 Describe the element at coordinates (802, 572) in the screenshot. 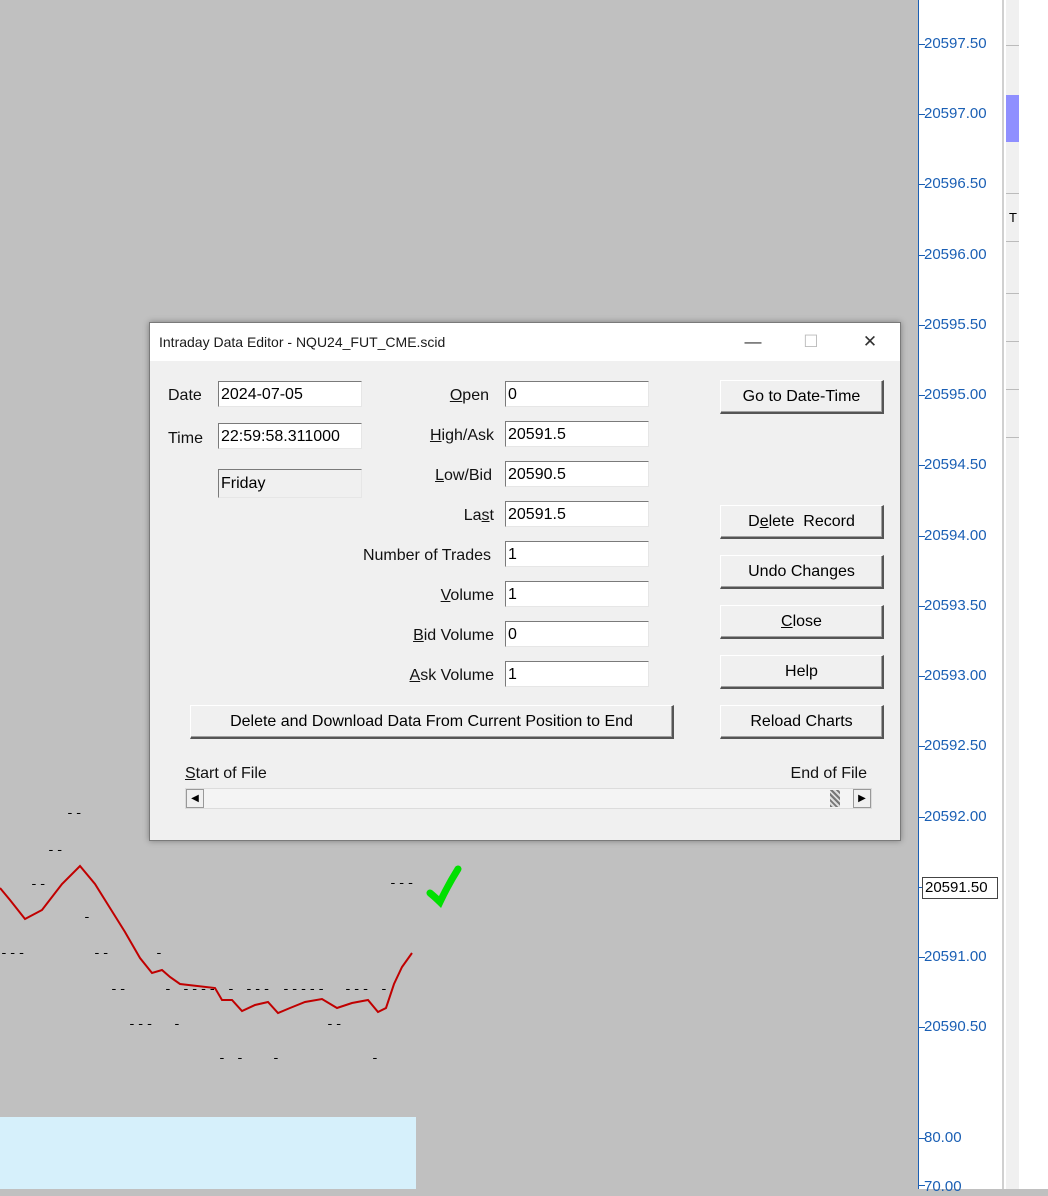

I see `undo-changes-button: Undo Changes` at that location.